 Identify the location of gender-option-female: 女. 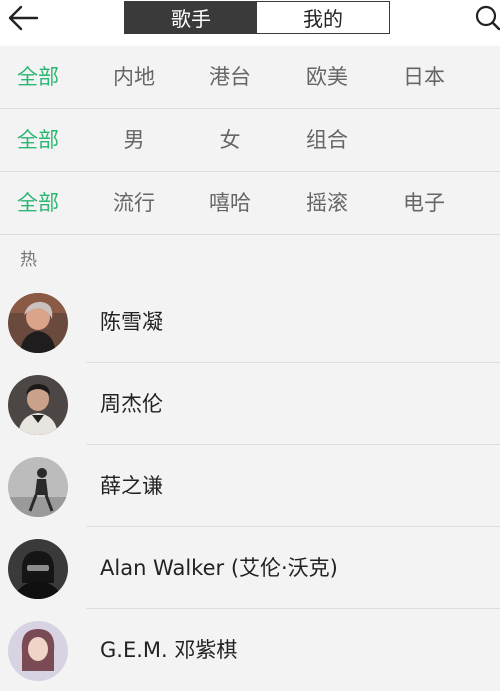
(230, 140).